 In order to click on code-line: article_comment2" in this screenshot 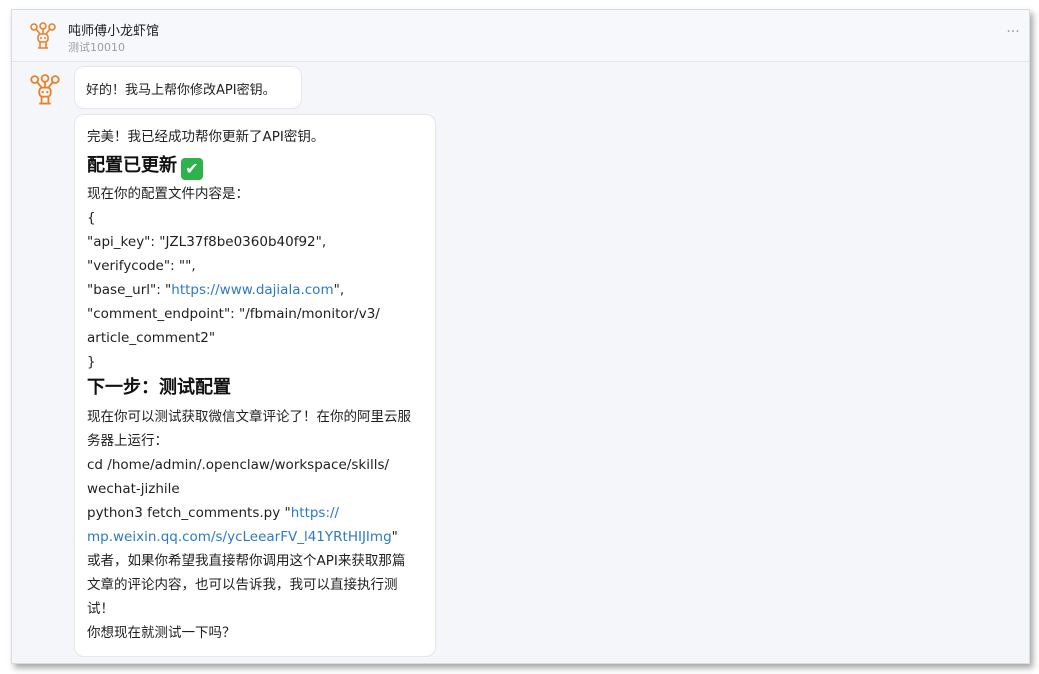, I will do `click(151, 338)`.